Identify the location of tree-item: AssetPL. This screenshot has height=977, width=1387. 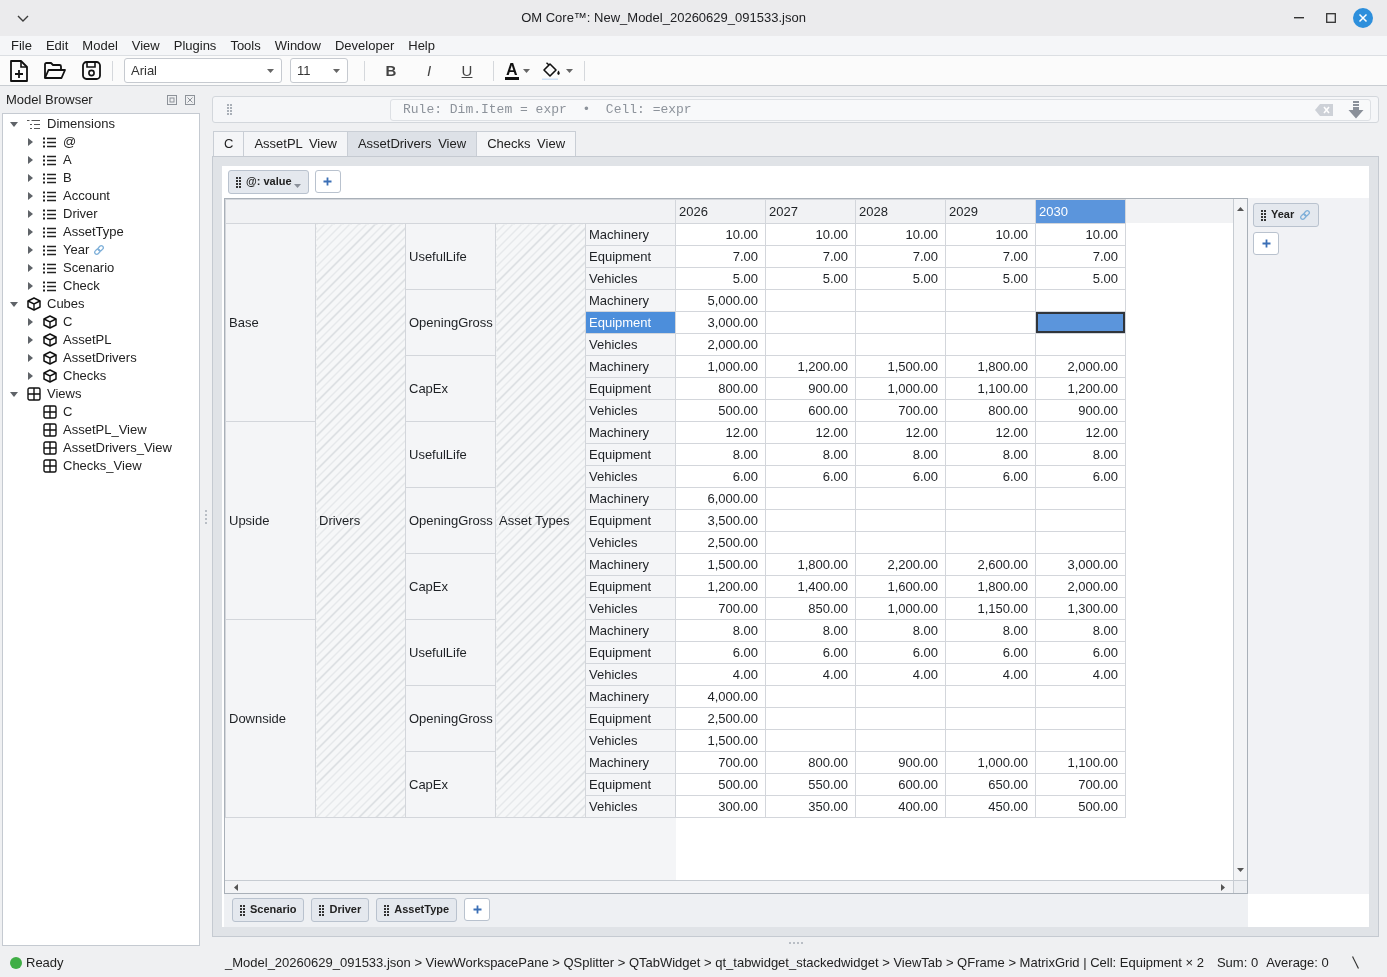
(87, 340).